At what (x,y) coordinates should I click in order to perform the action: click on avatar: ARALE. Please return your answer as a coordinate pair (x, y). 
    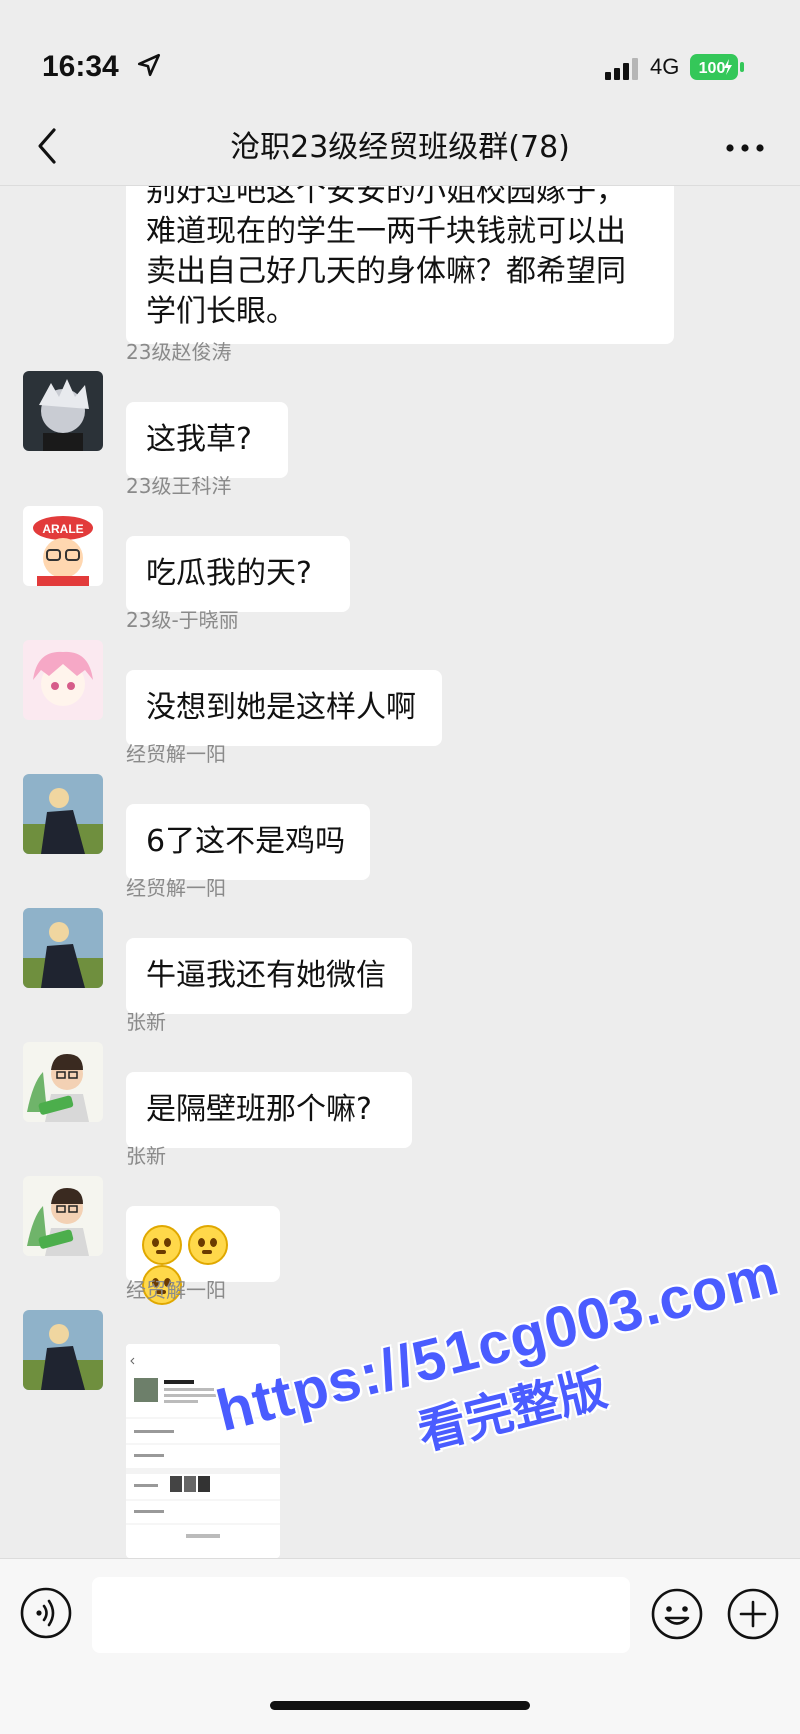
    Looking at the image, I should click on (63, 546).